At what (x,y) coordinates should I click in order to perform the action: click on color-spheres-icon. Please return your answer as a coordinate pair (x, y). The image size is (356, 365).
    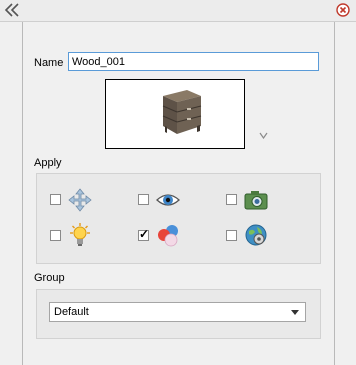
    Looking at the image, I should click on (168, 236).